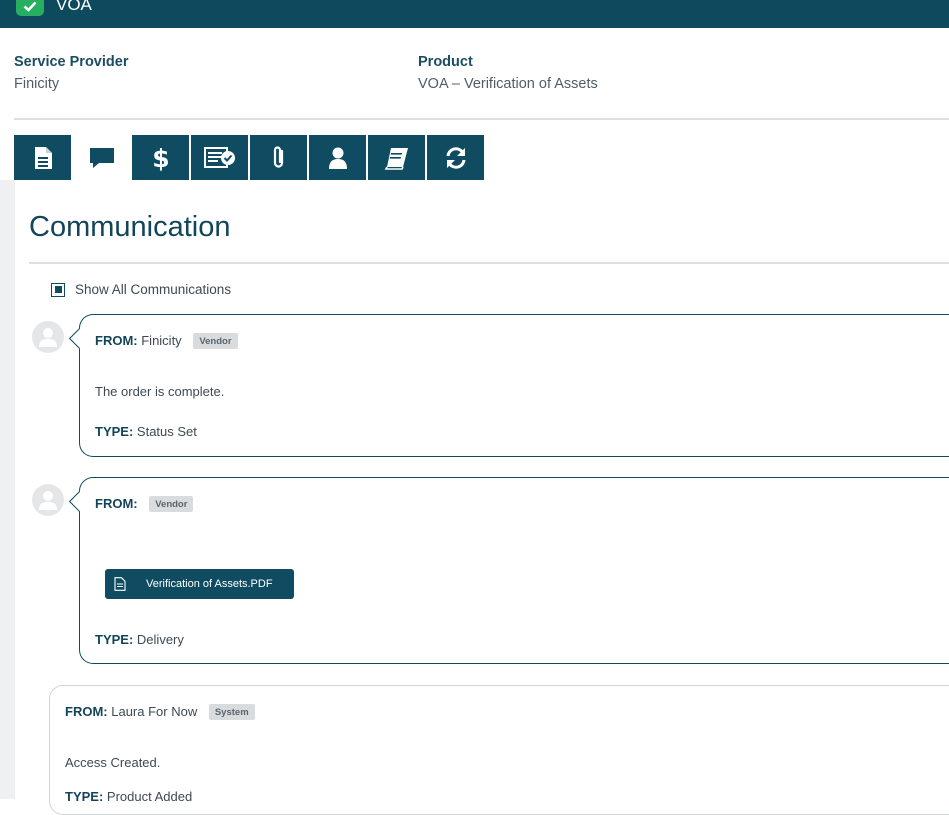 Image resolution: width=949 pixels, height=815 pixels. I want to click on message-from: FROM: Laura For Now System, so click(160, 712).